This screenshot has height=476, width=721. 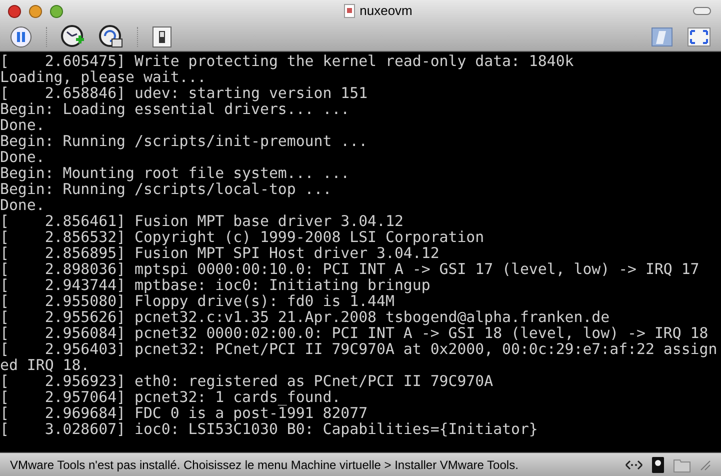 What do you see at coordinates (349, 11) in the screenshot?
I see `document-icon` at bounding box center [349, 11].